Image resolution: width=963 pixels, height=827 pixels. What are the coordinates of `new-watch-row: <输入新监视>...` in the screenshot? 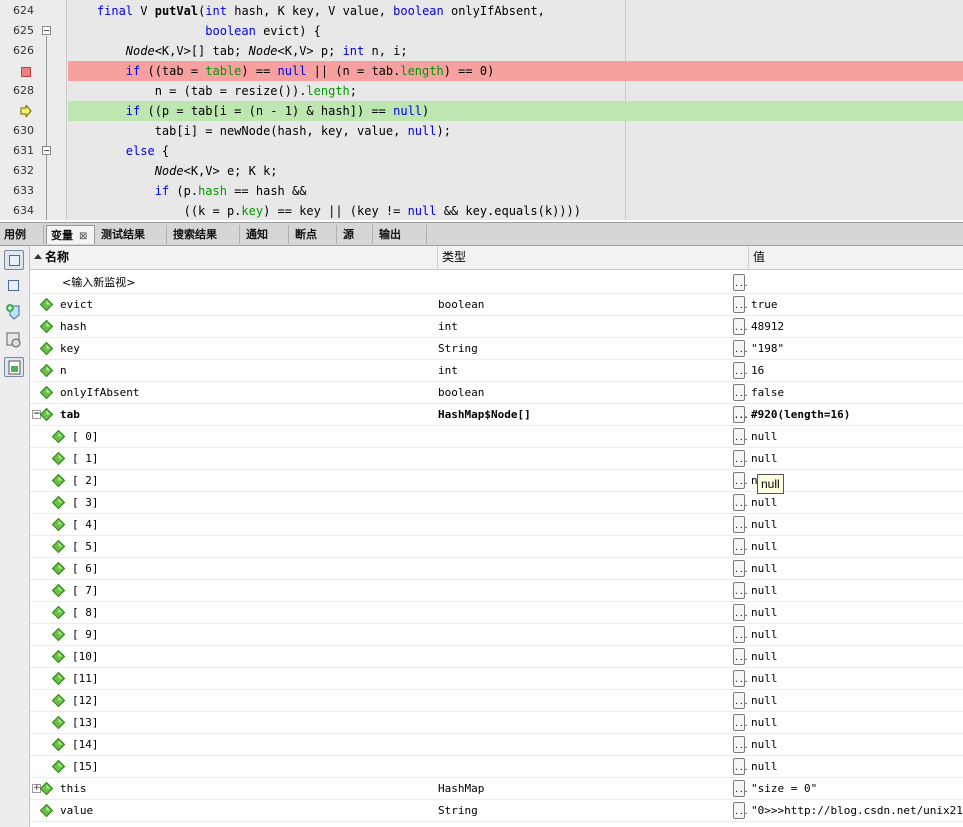 It's located at (496, 283).